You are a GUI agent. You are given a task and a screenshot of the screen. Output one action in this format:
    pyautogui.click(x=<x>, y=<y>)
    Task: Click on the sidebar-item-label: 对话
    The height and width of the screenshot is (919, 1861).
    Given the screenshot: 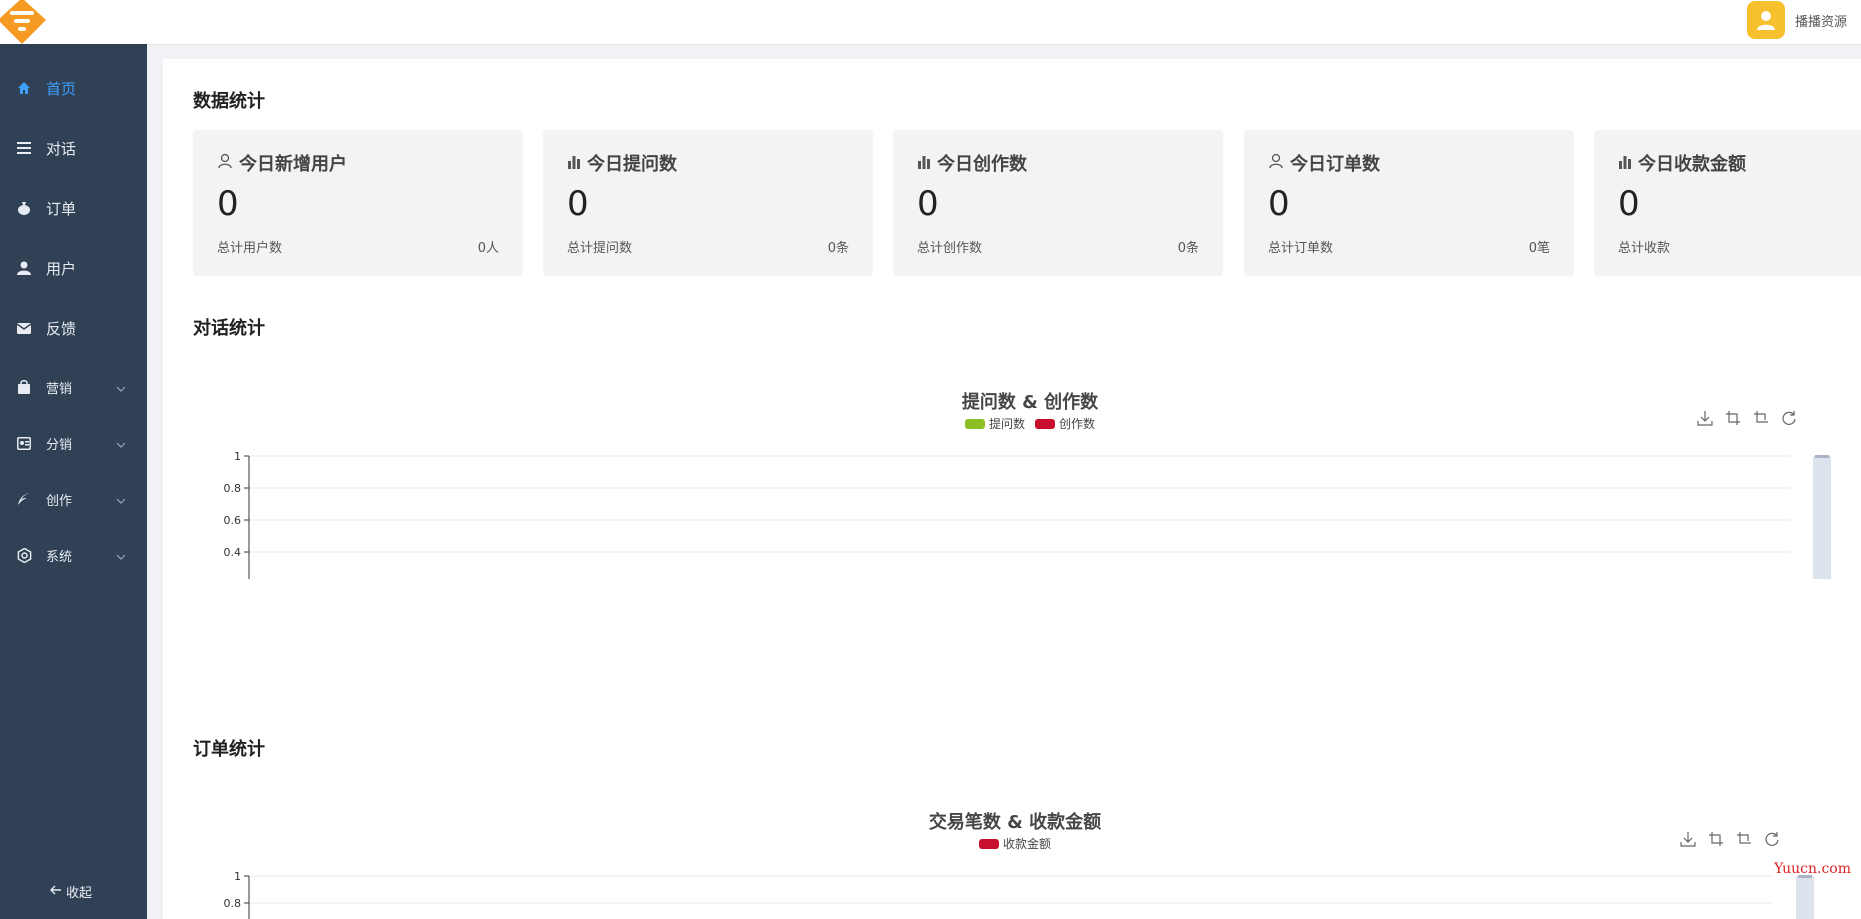 What is the action you would take?
    pyautogui.click(x=61, y=148)
    